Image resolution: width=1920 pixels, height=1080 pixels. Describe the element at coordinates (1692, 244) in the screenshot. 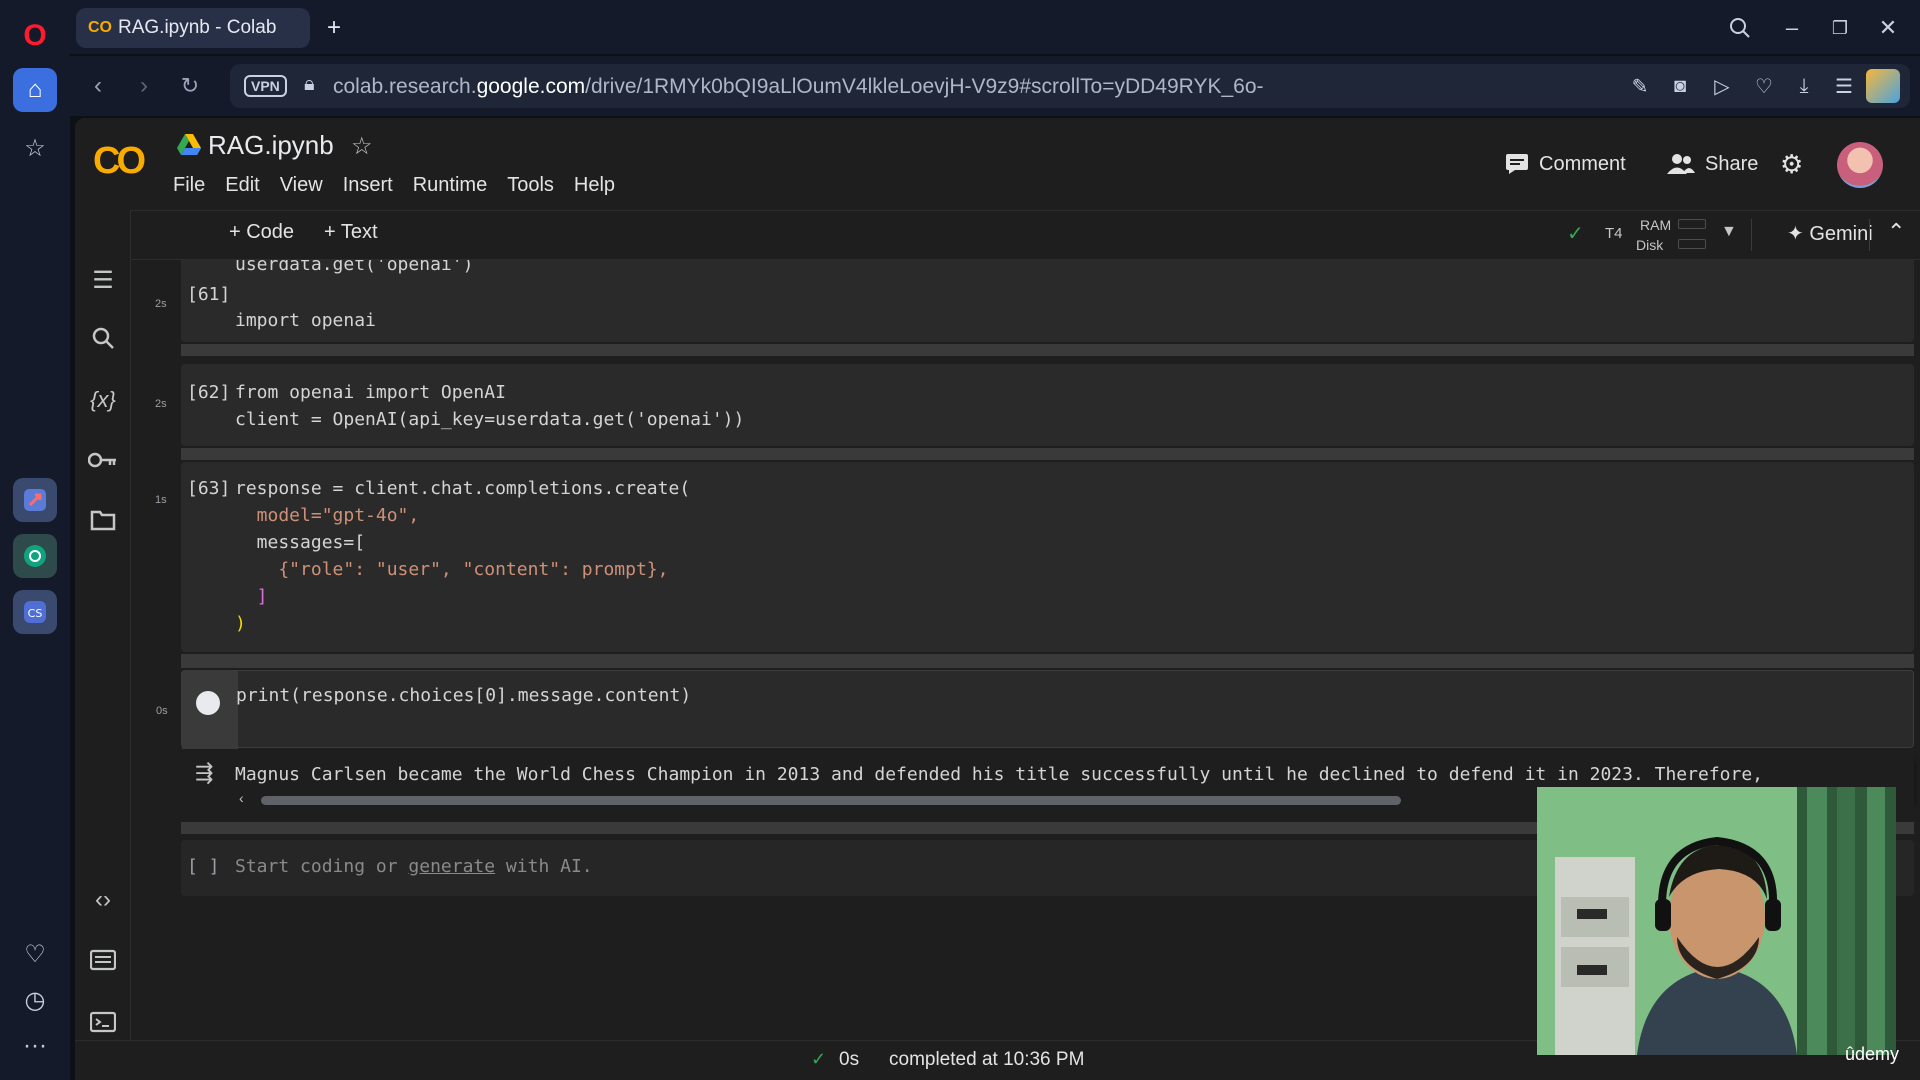

I see `disk-bar` at that location.